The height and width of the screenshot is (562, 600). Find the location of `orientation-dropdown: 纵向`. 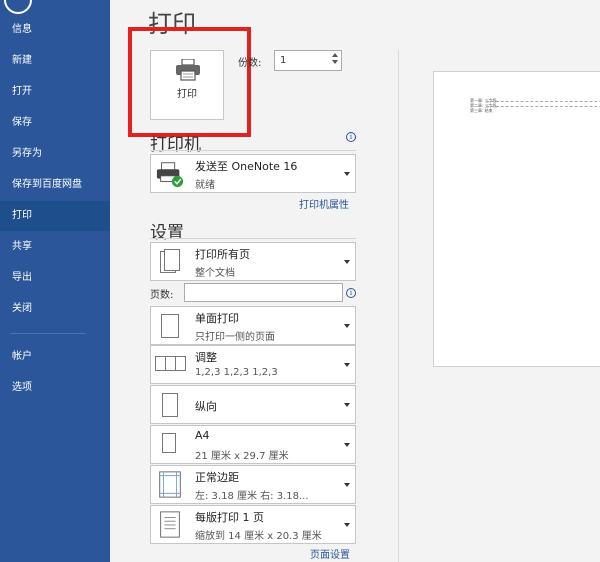

orientation-dropdown: 纵向 is located at coordinates (253, 404).